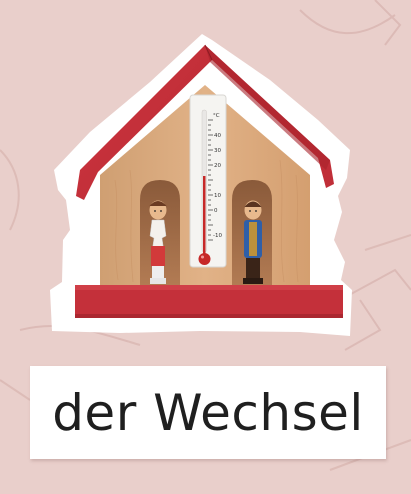 The height and width of the screenshot is (494, 411). Describe the element at coordinates (217, 136) in the screenshot. I see `tick-label: 40` at that location.